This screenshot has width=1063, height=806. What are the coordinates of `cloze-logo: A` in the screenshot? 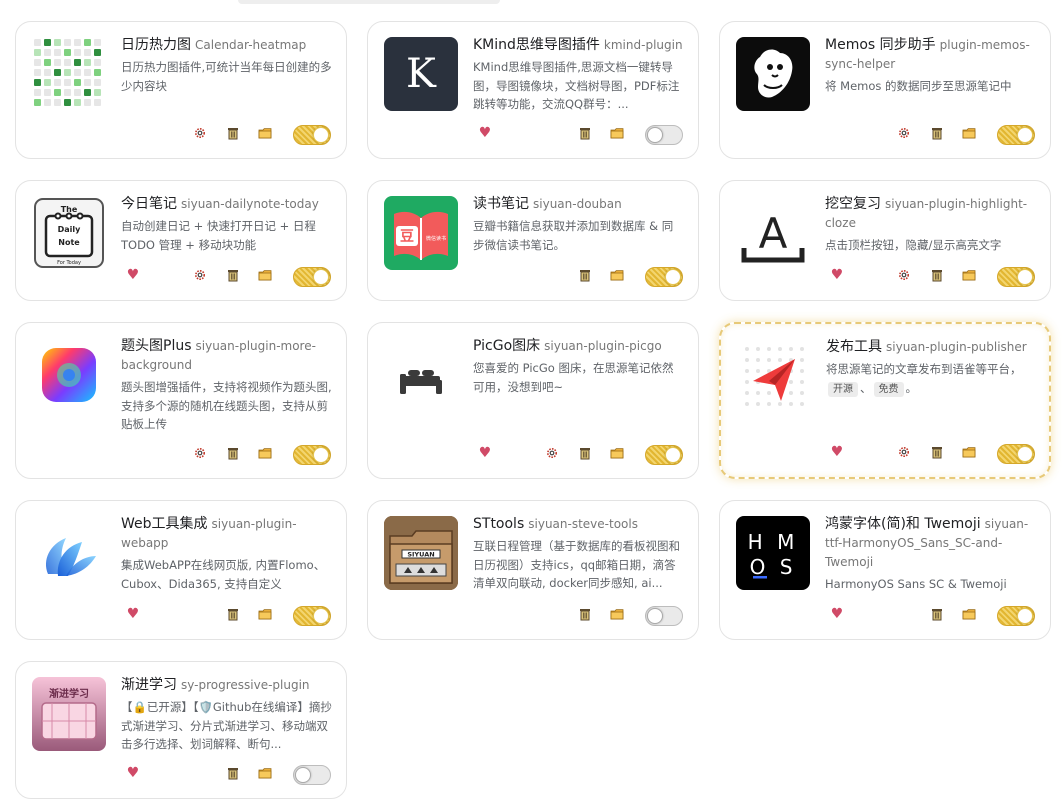 It's located at (773, 233).